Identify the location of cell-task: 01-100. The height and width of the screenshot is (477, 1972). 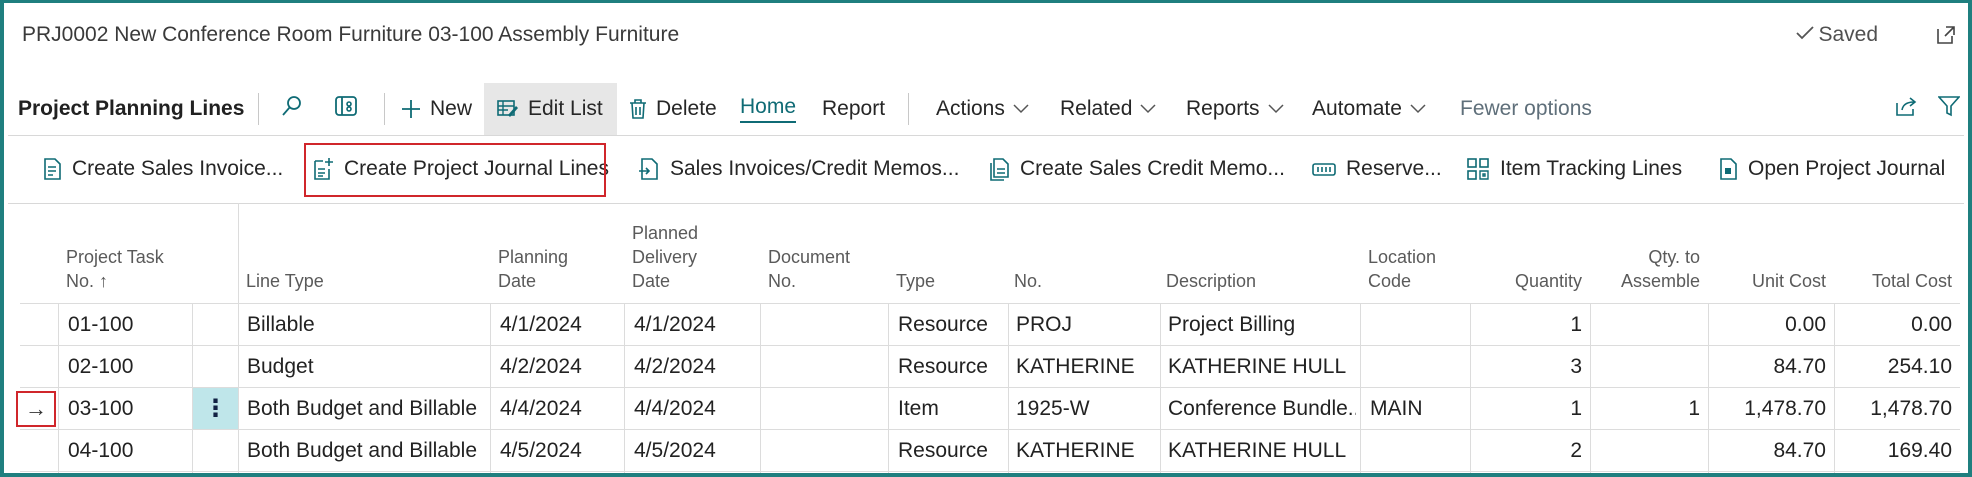
(128, 325).